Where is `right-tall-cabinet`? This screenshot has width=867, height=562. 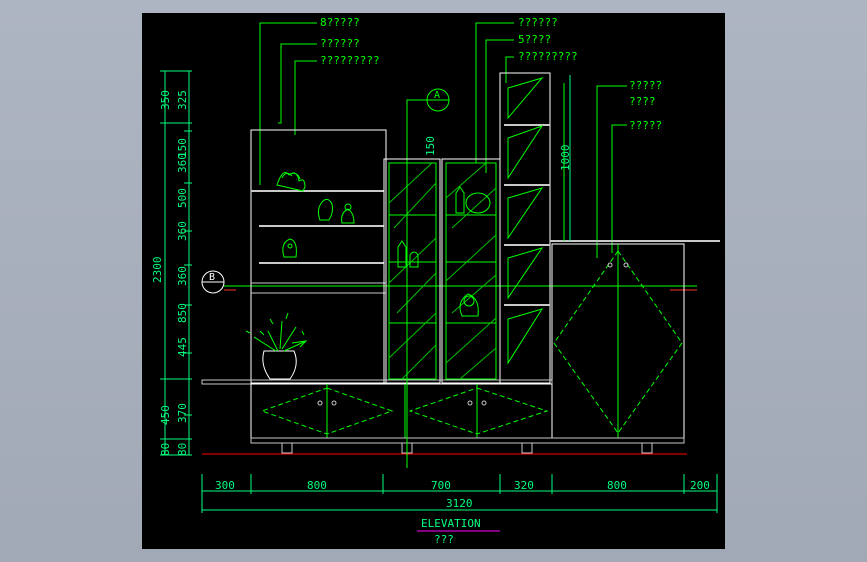
right-tall-cabinet is located at coordinates (635, 339).